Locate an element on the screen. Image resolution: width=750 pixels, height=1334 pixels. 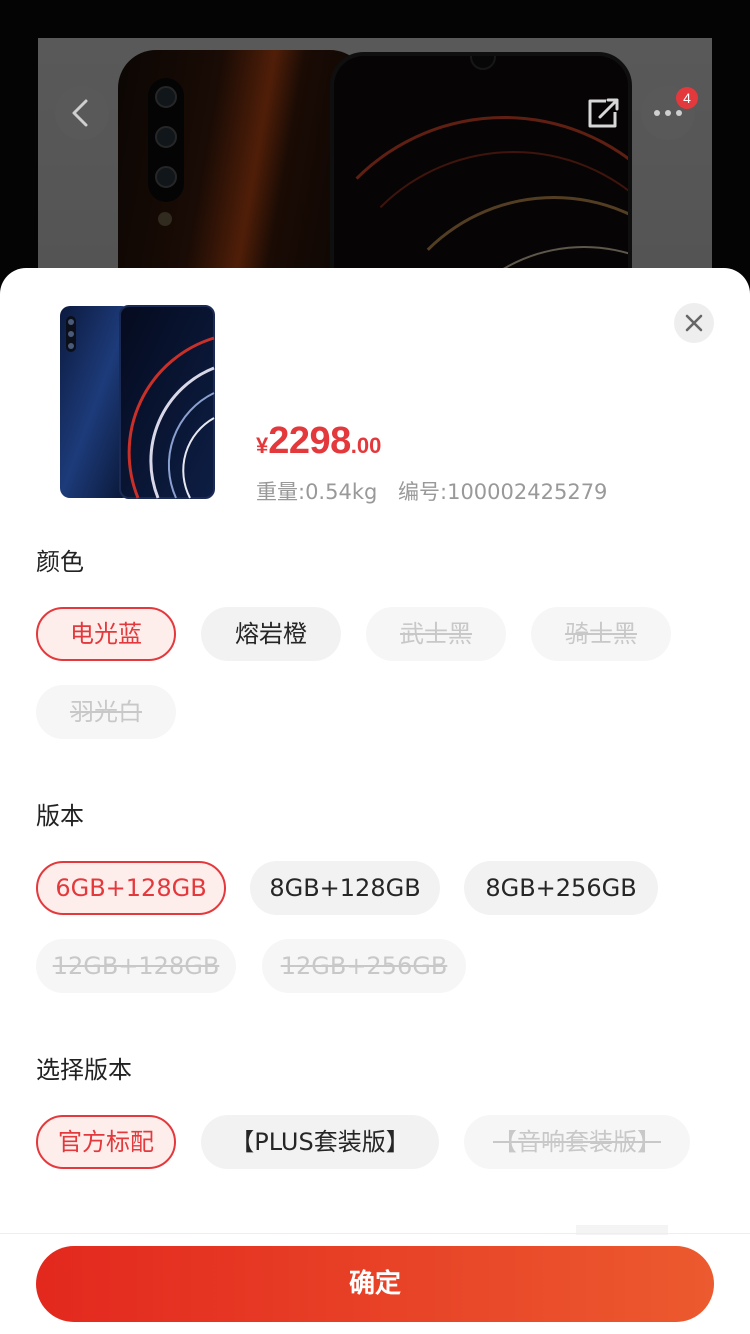
close-icon is located at coordinates (694, 323).